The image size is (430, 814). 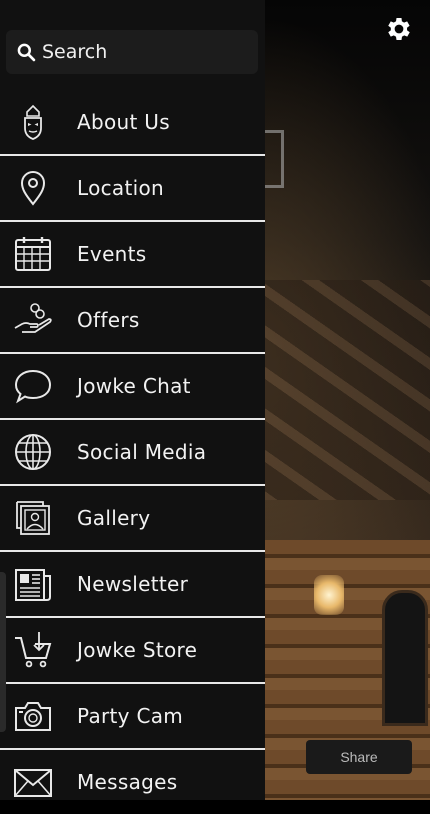 What do you see at coordinates (33, 518) in the screenshot?
I see `photo-album-icon` at bounding box center [33, 518].